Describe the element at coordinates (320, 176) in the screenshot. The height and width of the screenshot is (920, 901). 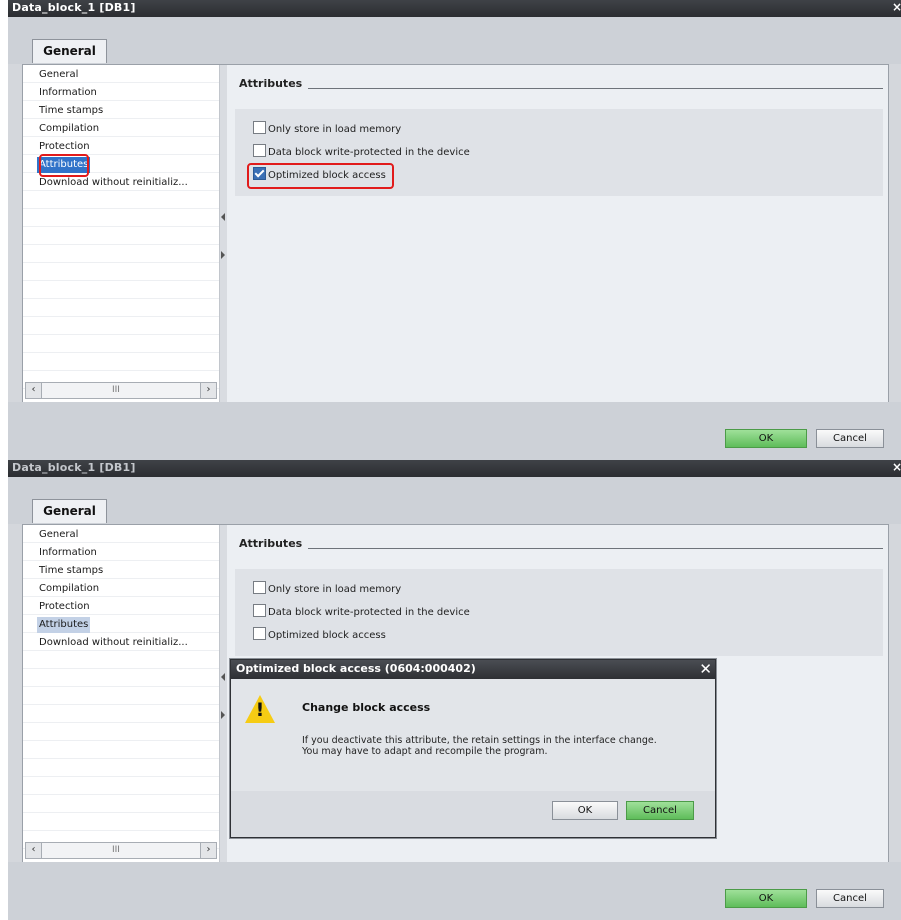
I see `highlight-optimized-block-access` at that location.